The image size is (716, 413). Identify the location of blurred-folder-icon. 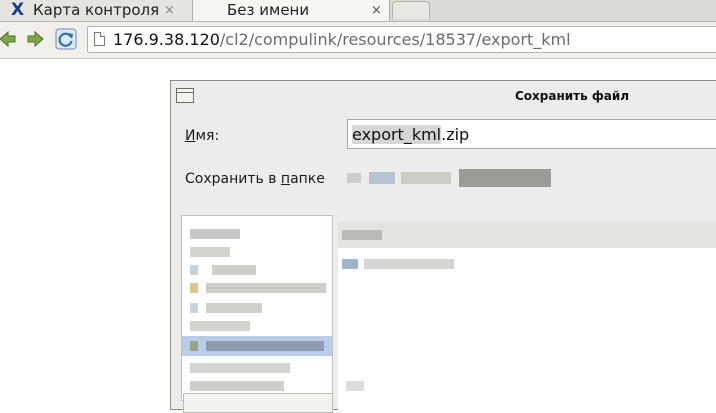
(354, 178).